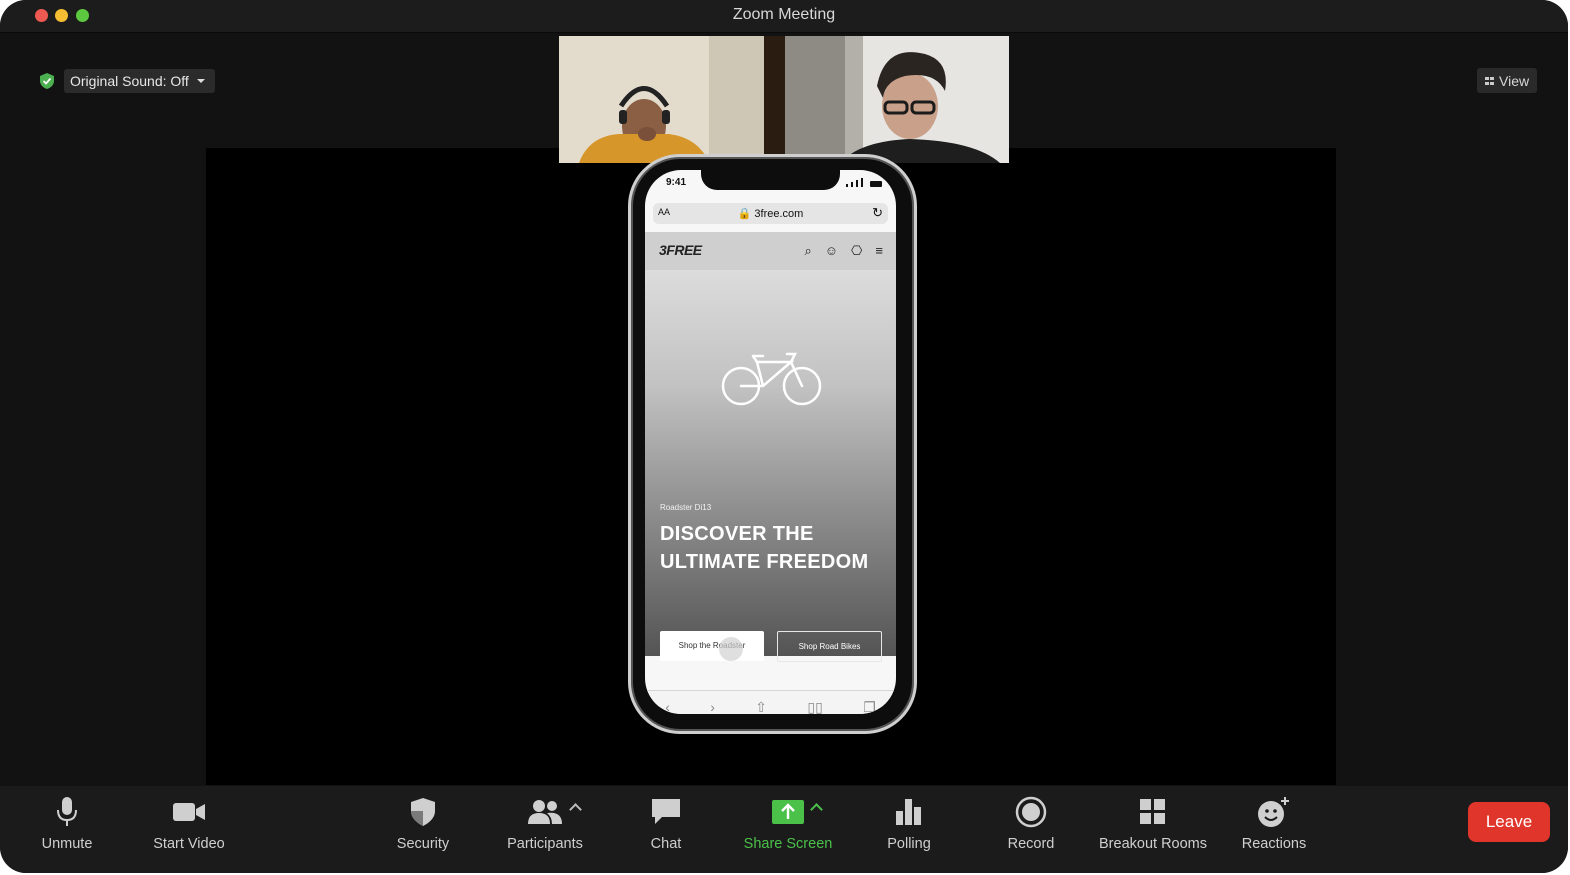 Image resolution: width=1570 pixels, height=875 pixels. What do you see at coordinates (189, 812) in the screenshot?
I see `video-camera-icon` at bounding box center [189, 812].